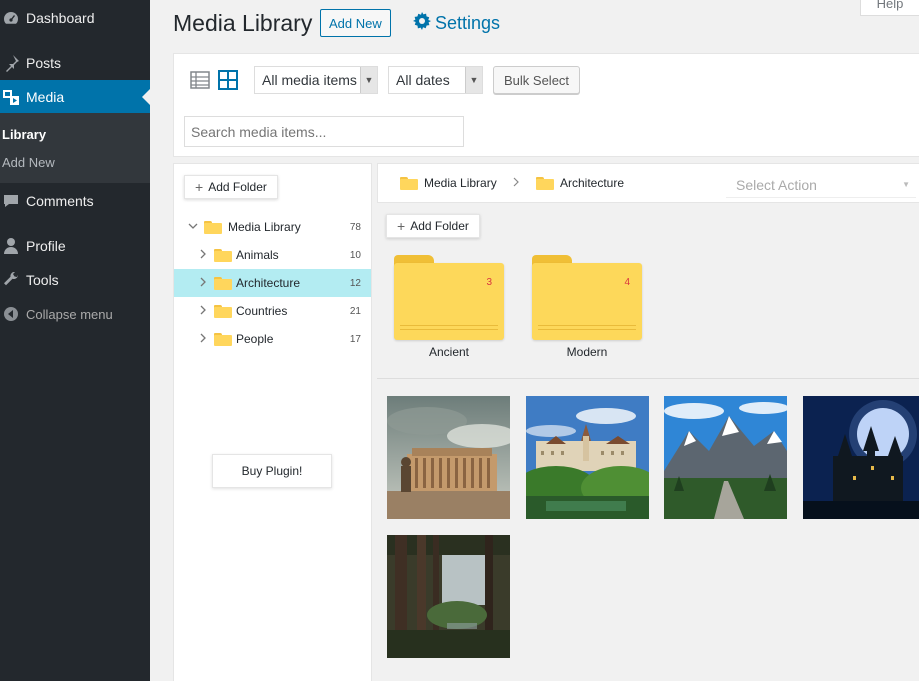 The height and width of the screenshot is (681, 919). I want to click on tree-add-folder-button: + Add Folder, so click(231, 187).